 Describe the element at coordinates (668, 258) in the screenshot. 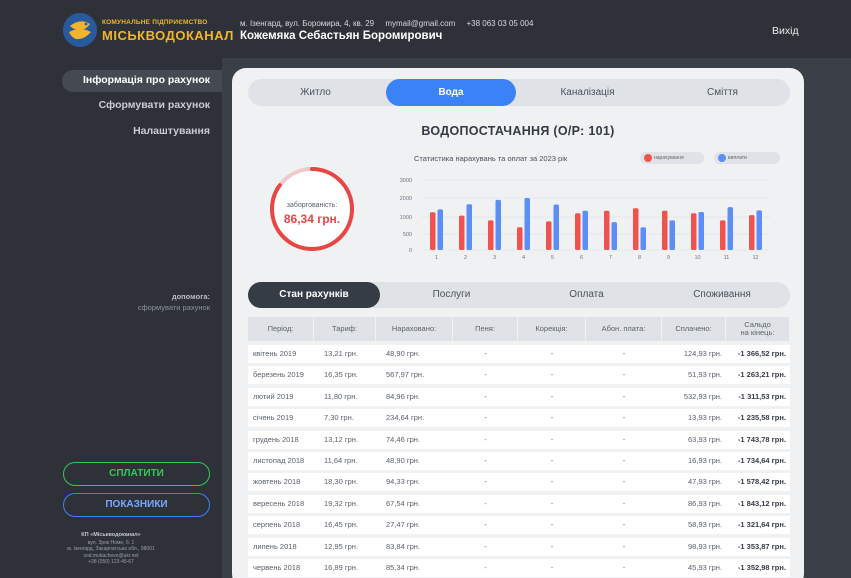

I see `x-tick-label: 9` at that location.